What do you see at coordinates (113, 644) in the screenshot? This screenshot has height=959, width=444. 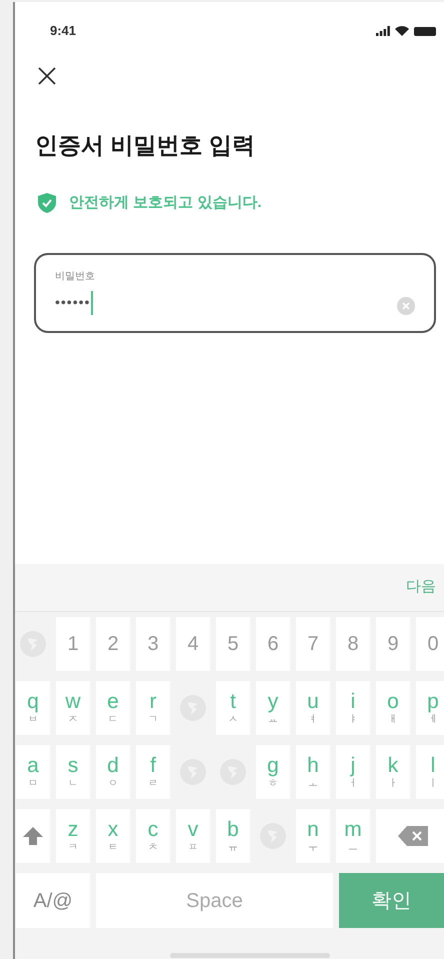 I see `number-key: 2` at bounding box center [113, 644].